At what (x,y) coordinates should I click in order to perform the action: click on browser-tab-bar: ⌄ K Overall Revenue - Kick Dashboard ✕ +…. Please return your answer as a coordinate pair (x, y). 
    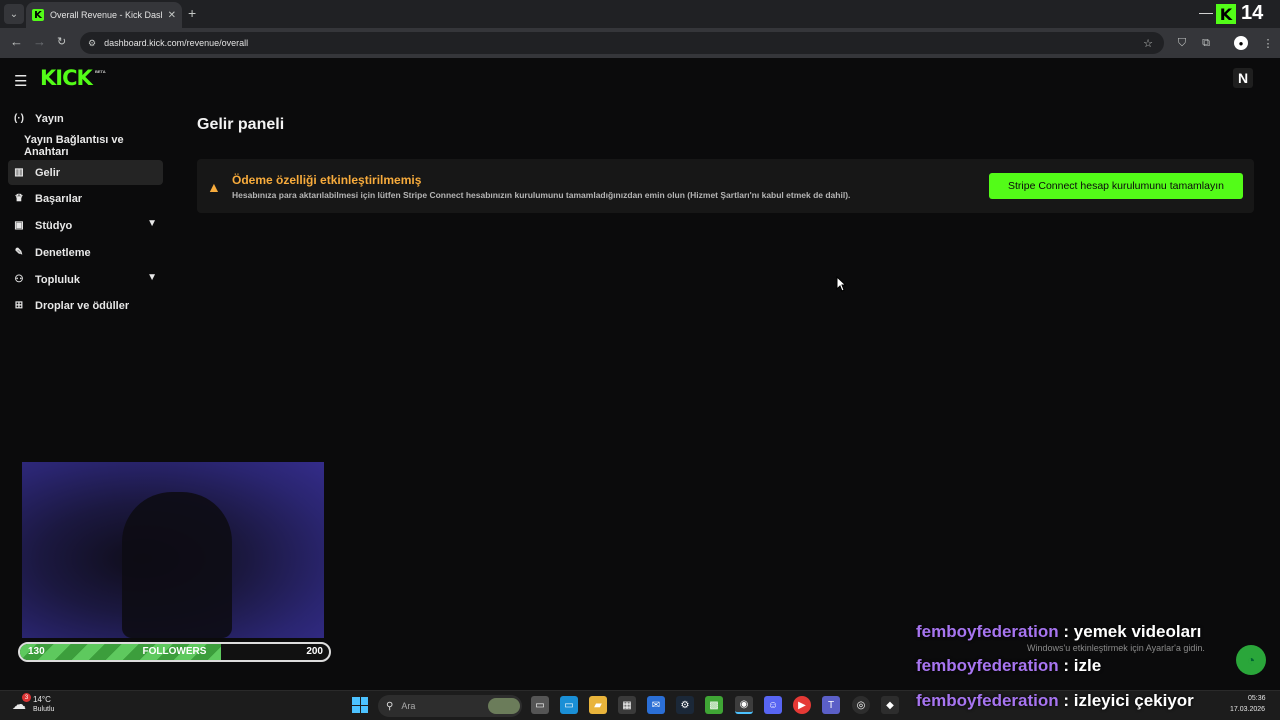
    Looking at the image, I should click on (640, 14).